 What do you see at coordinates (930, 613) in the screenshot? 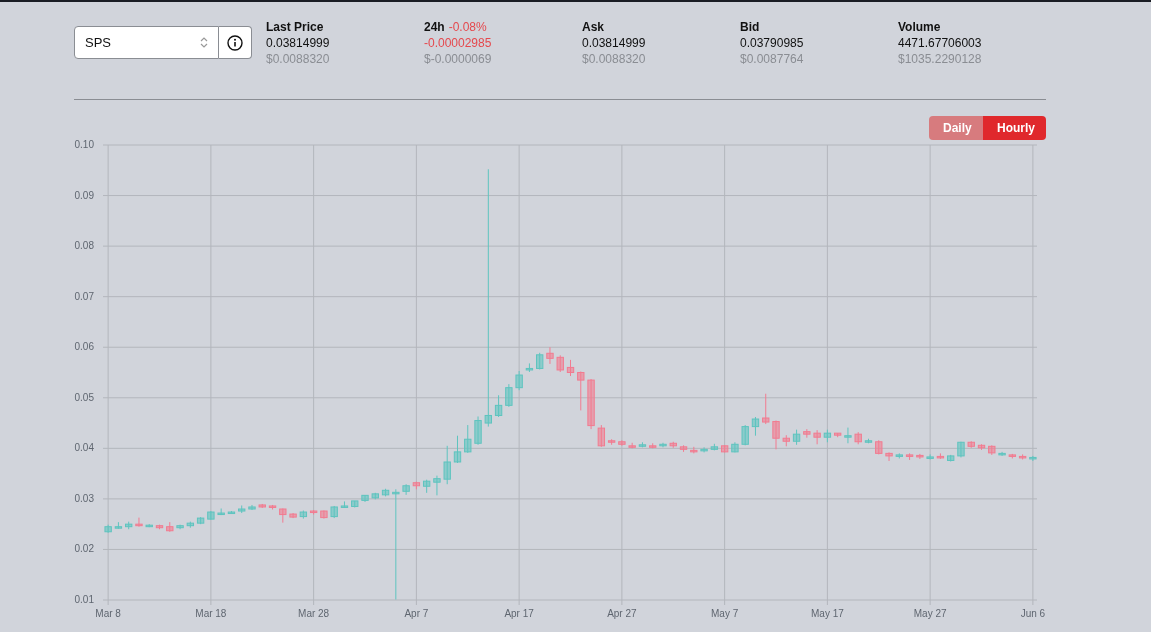
I see `axis-label: May 27` at bounding box center [930, 613].